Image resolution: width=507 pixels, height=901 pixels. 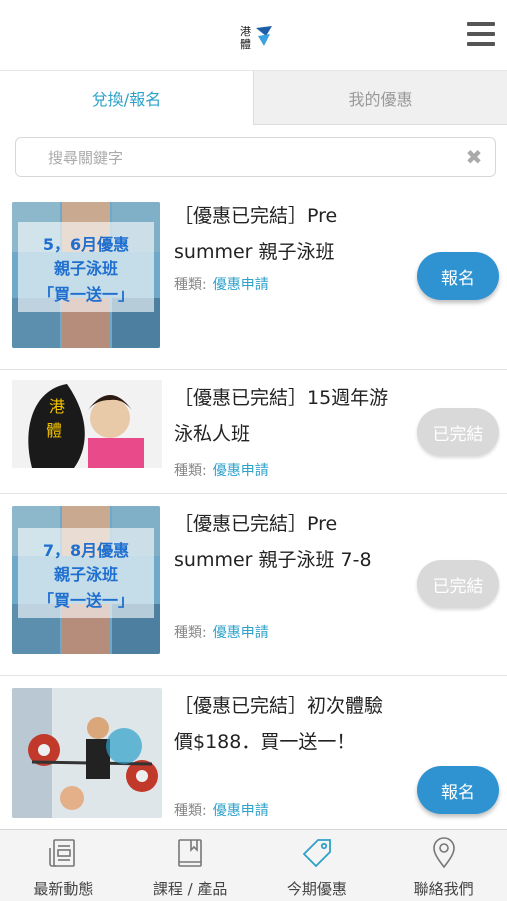 I want to click on offer-title: ［優惠已完結］15週年游泳私人班, so click(x=281, y=416).